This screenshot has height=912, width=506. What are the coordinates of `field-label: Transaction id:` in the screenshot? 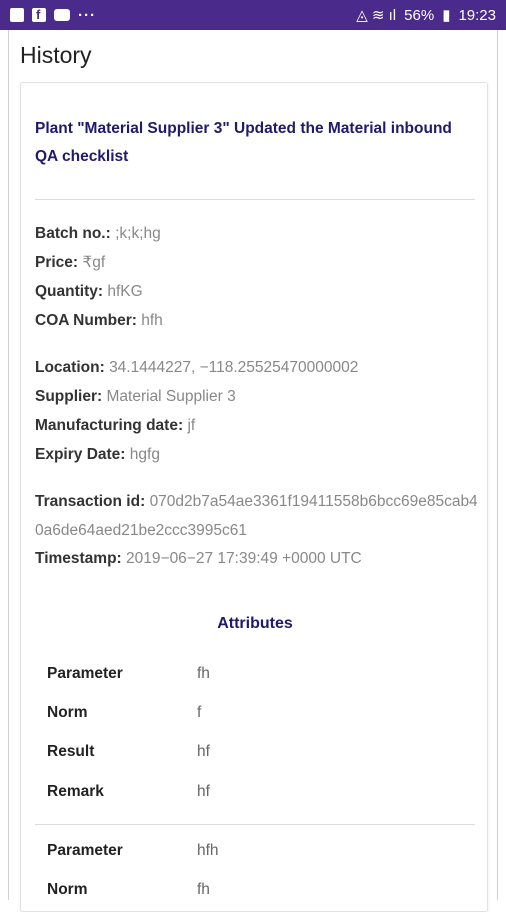 It's located at (90, 501).